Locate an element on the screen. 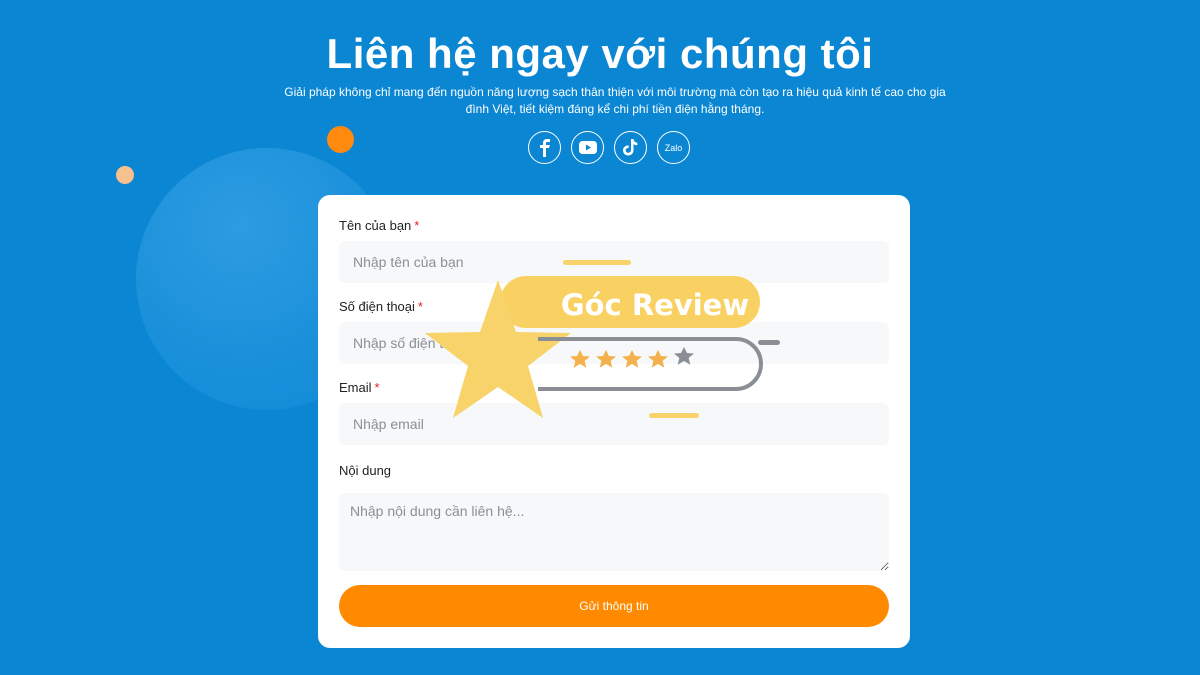 The image size is (1200, 675). content-textarea is located at coordinates (614, 532).